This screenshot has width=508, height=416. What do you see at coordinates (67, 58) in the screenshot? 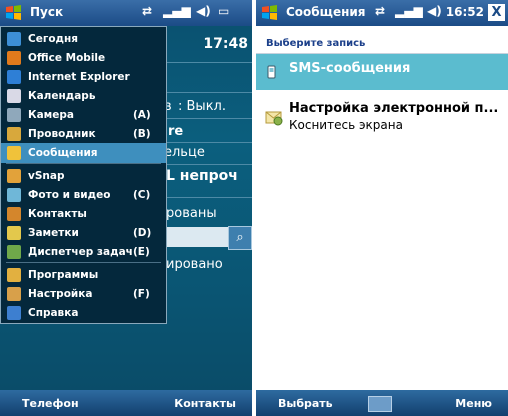
I see `start-menu-item-label: Office Mobile` at bounding box center [67, 58].